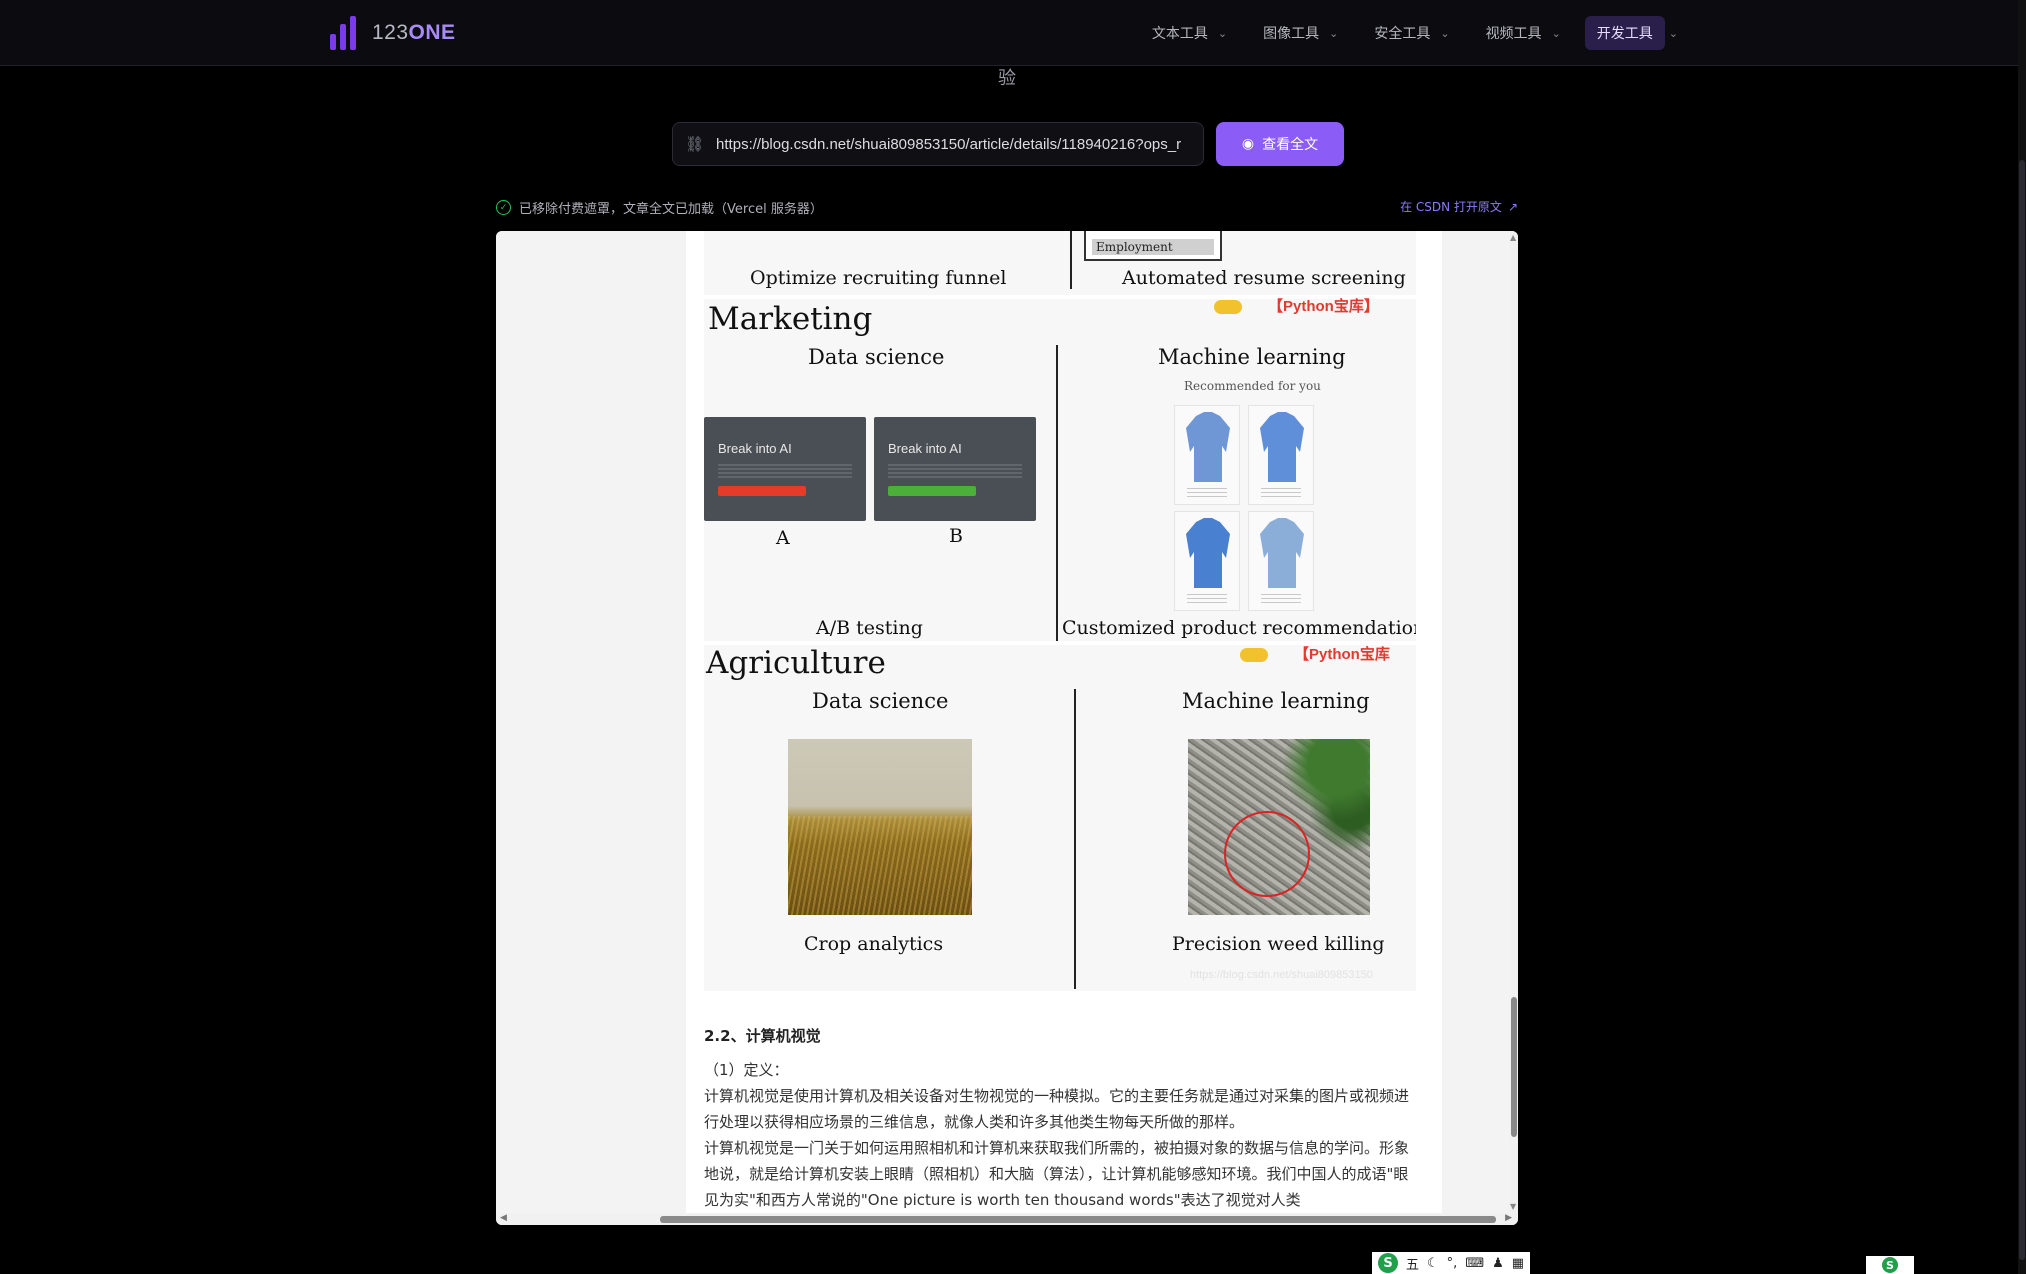 The height and width of the screenshot is (1274, 2026). I want to click on main-nav: 文本工具 ⌄ 图像工具 ⌄ 安全工具 ⌄ 视频工具 ⌄ 开发工具 ⌄, so click(1409, 33).